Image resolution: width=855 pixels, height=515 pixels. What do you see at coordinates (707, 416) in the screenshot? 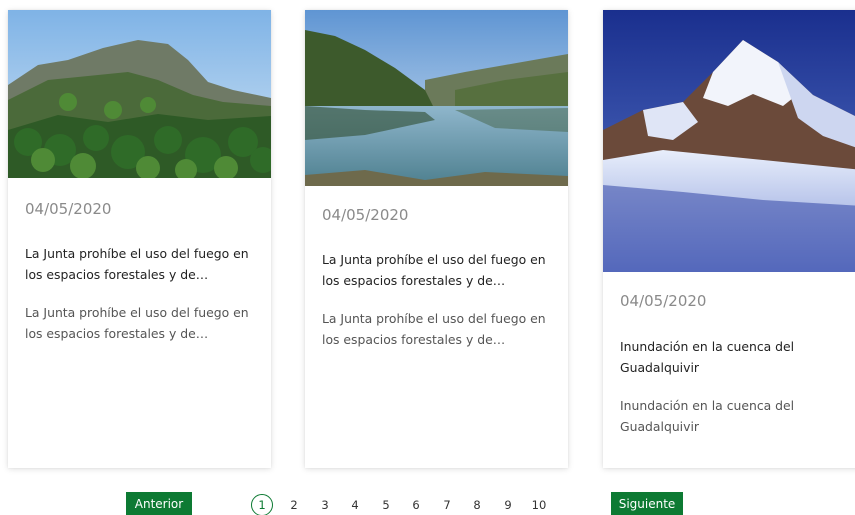
I see `card-description: Inundación en la cuenca del Guadalquivir` at bounding box center [707, 416].